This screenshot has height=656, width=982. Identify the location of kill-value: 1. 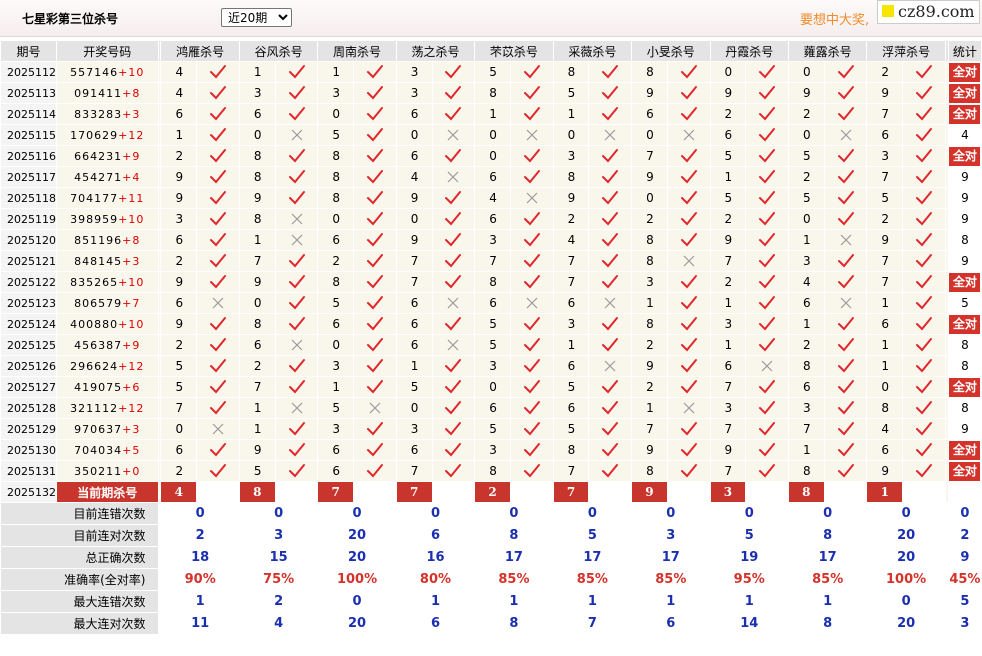
(806, 324).